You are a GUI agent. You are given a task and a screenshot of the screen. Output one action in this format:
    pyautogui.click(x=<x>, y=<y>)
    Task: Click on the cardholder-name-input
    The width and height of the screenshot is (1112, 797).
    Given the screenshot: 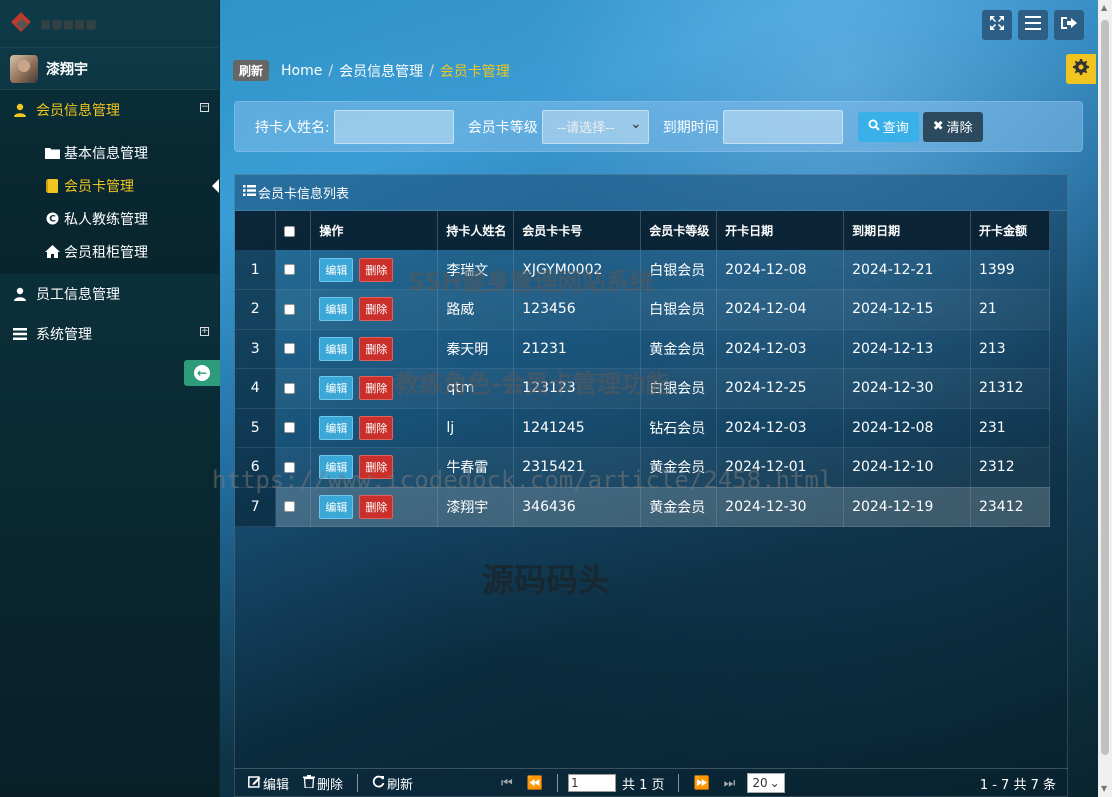 What is the action you would take?
    pyautogui.click(x=394, y=127)
    